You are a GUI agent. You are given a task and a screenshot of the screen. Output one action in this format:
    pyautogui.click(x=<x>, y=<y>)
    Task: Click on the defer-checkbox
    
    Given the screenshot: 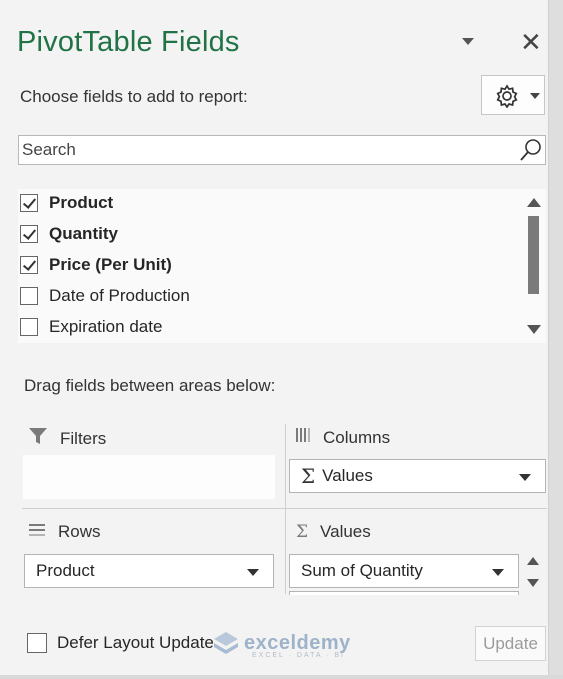 What is the action you would take?
    pyautogui.click(x=37, y=643)
    